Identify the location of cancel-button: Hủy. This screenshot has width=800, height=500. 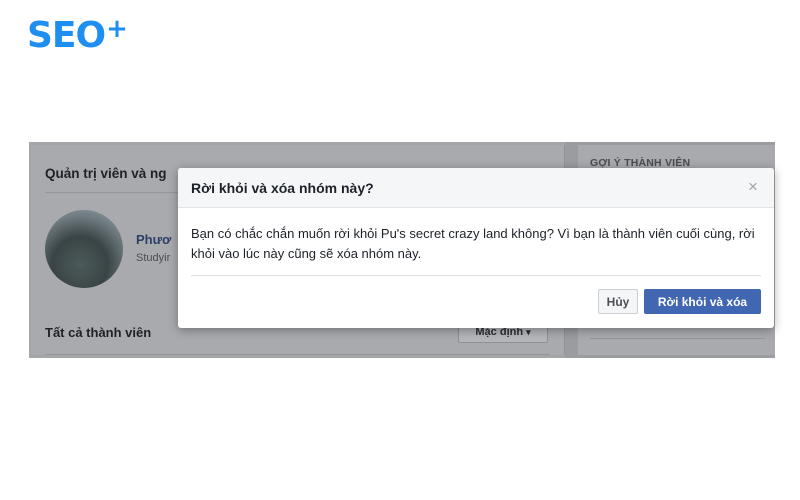
(618, 301).